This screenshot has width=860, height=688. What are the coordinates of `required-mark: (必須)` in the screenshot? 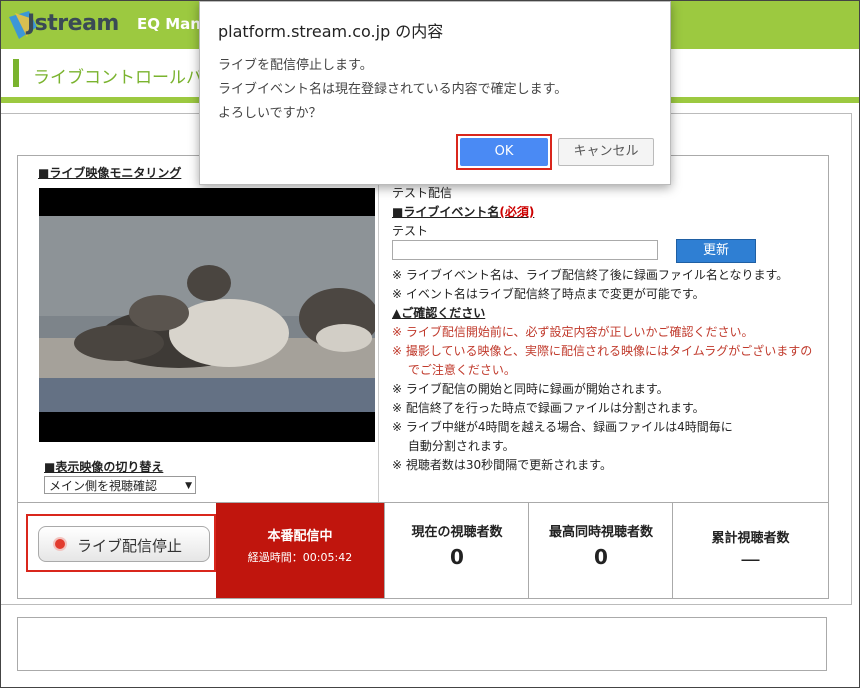 It's located at (517, 212).